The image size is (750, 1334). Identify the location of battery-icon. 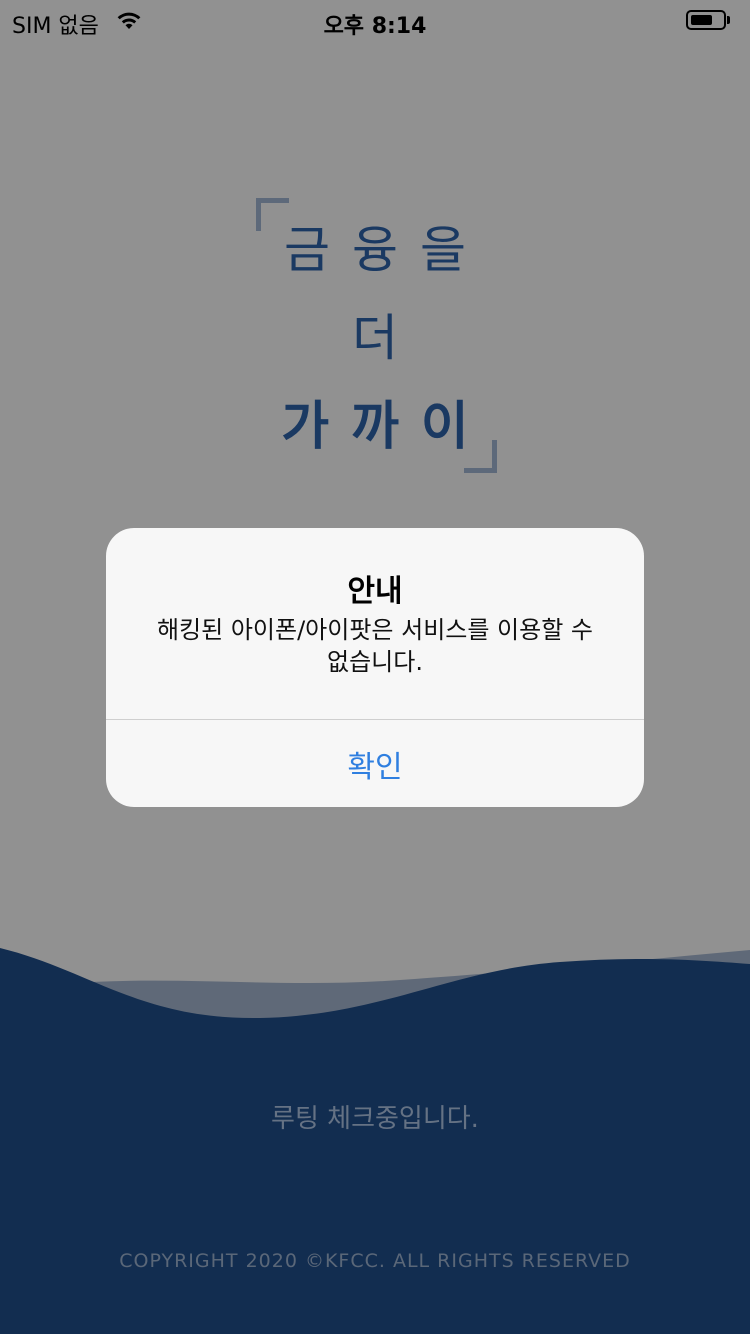
(708, 20).